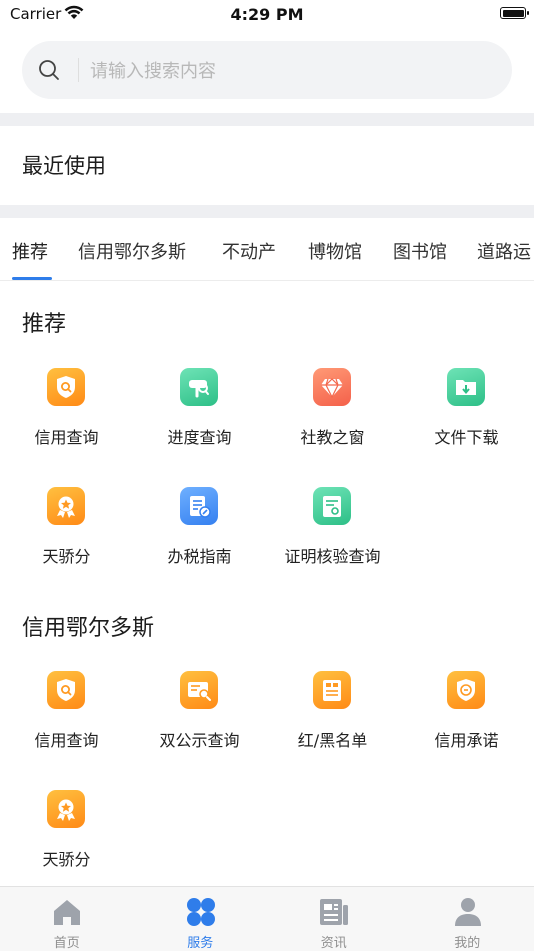  Describe the element at coordinates (67, 912) in the screenshot. I see `home-icon` at that location.